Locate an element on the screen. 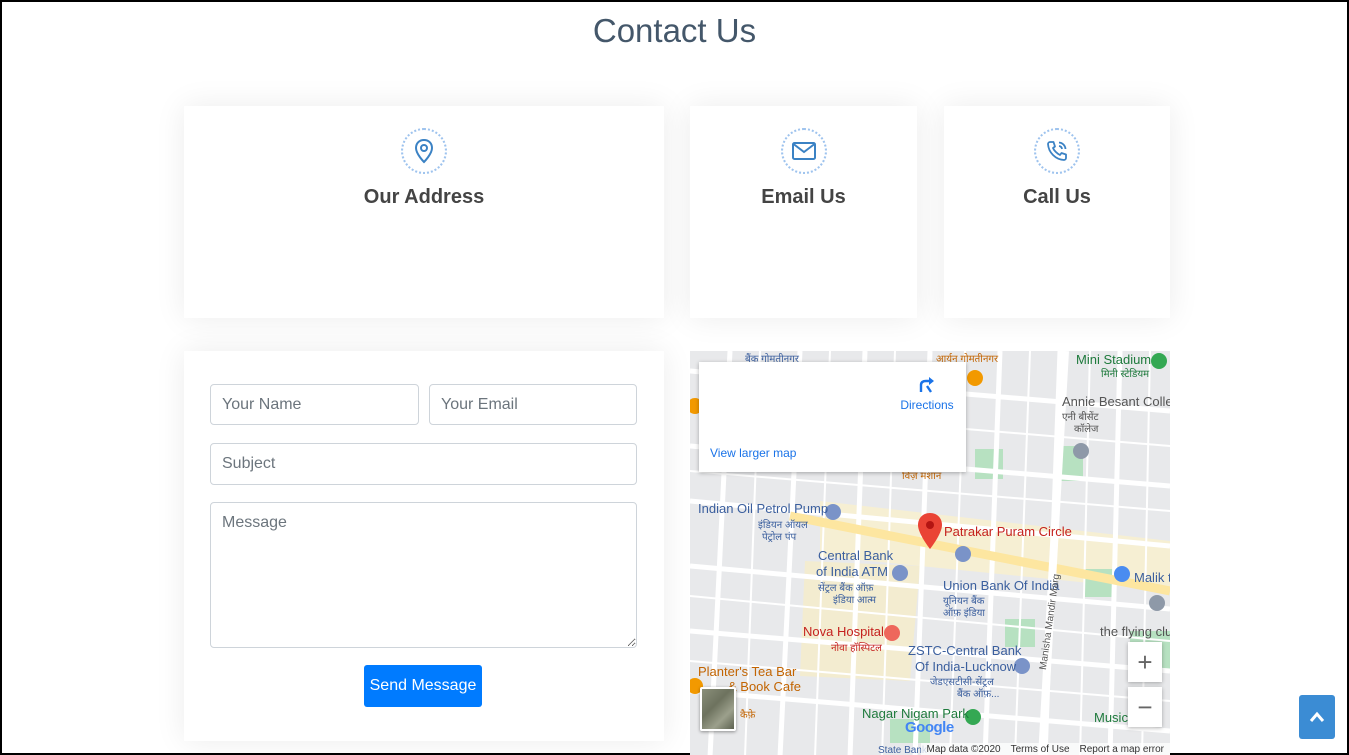 The height and width of the screenshot is (755, 1349). map-label-patrakar: Patrakar Puram Circle is located at coordinates (1008, 531).